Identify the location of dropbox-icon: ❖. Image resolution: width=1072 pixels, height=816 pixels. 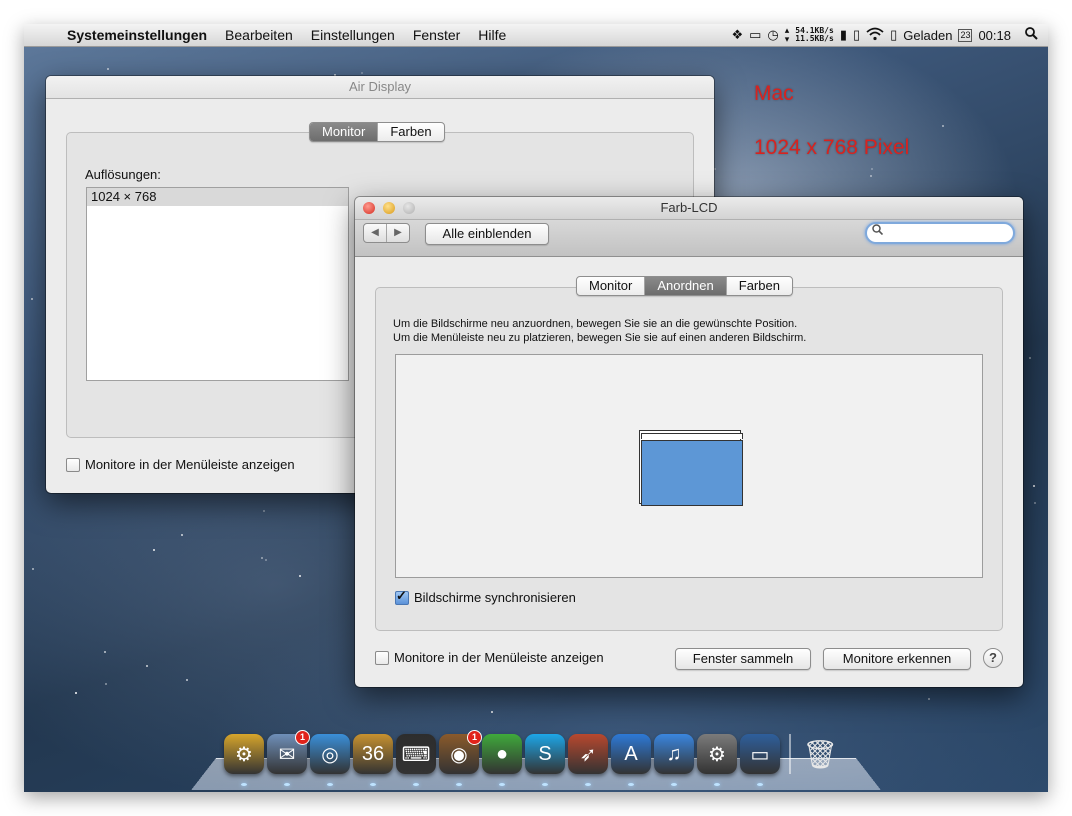
(737, 35).